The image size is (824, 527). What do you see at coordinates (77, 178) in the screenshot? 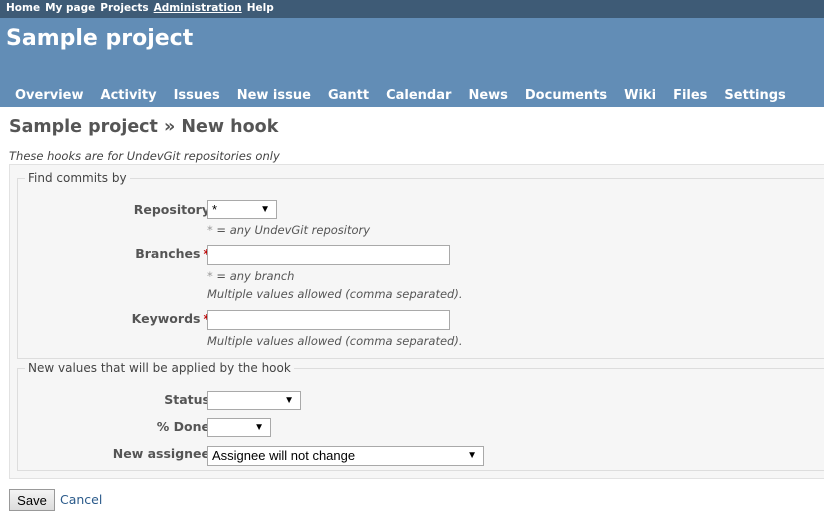
I see `find-legend: Find commits by` at bounding box center [77, 178].